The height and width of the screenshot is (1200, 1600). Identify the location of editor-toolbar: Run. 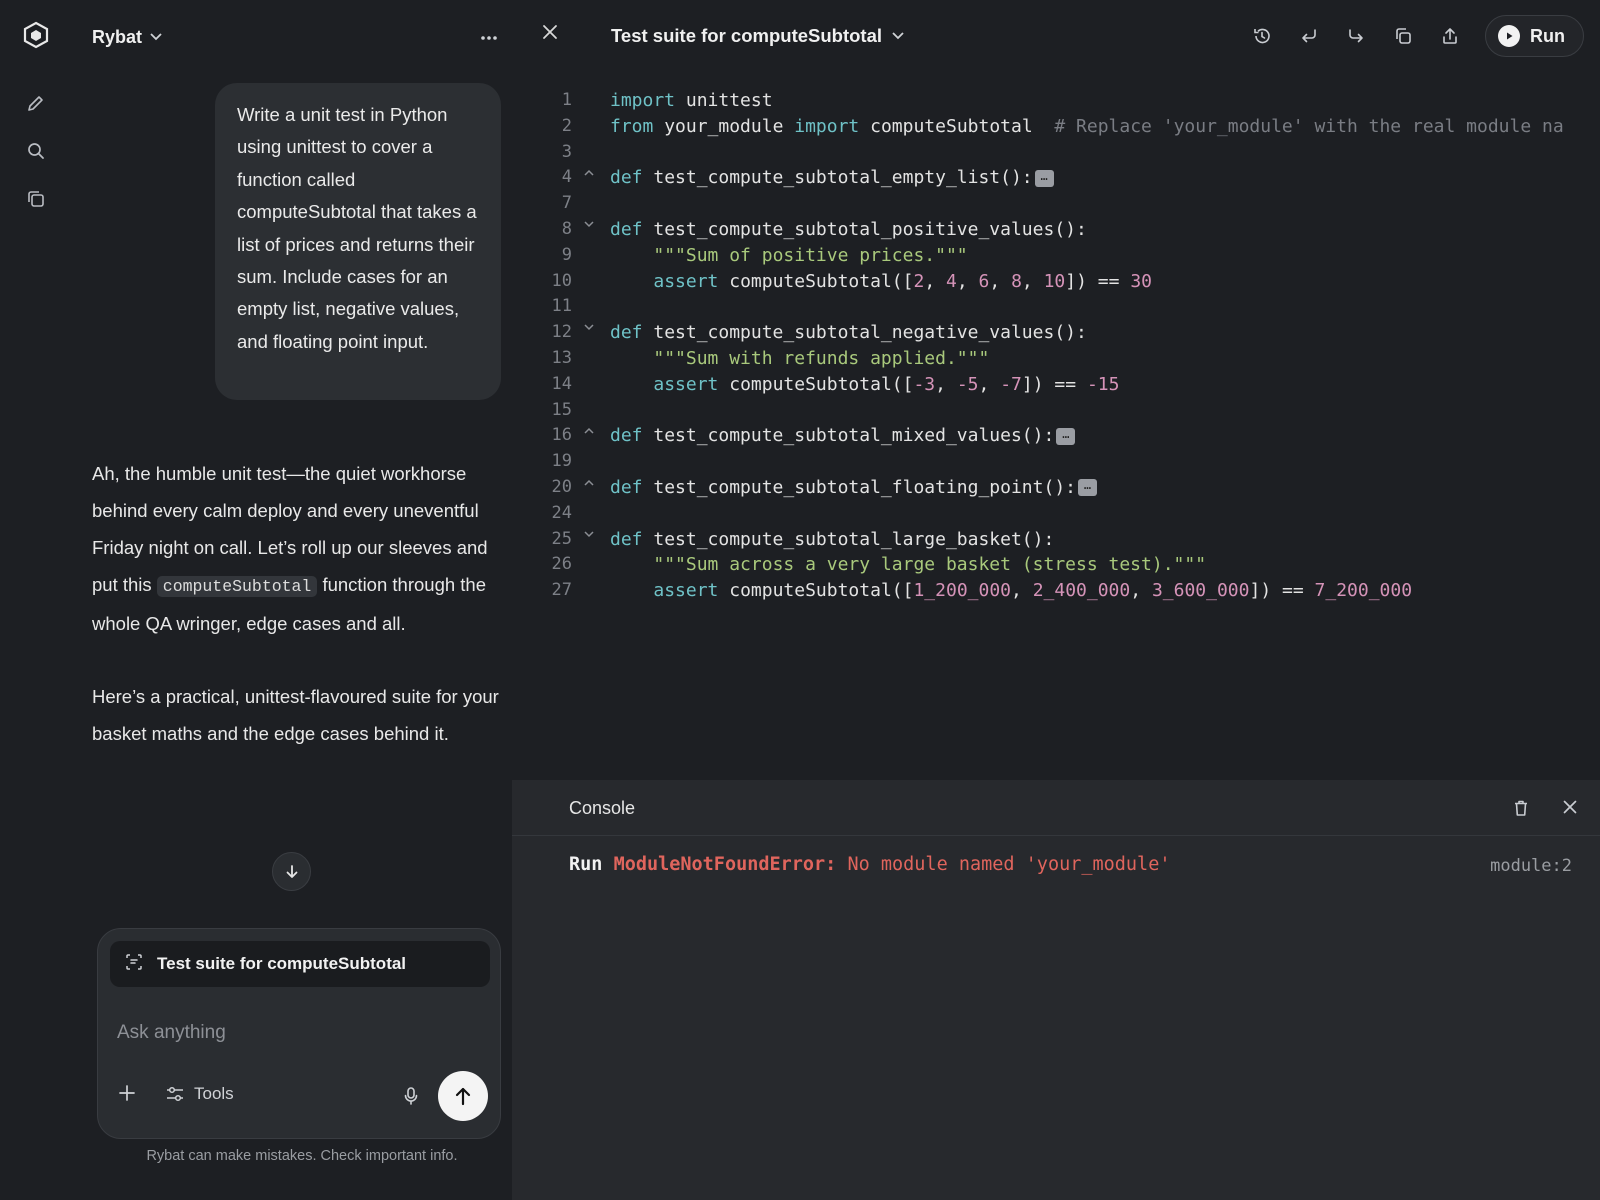
(1419, 36).